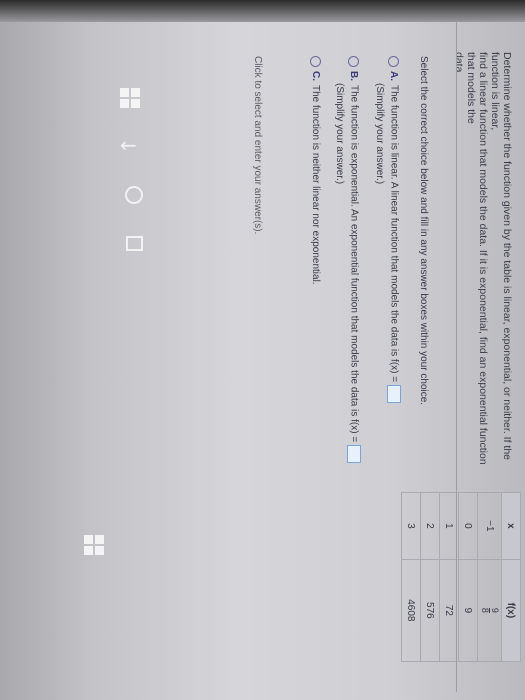 Image resolution: width=525 pixels, height=700 pixels. I want to click on fraction-denominator: 8, so click(485, 610).